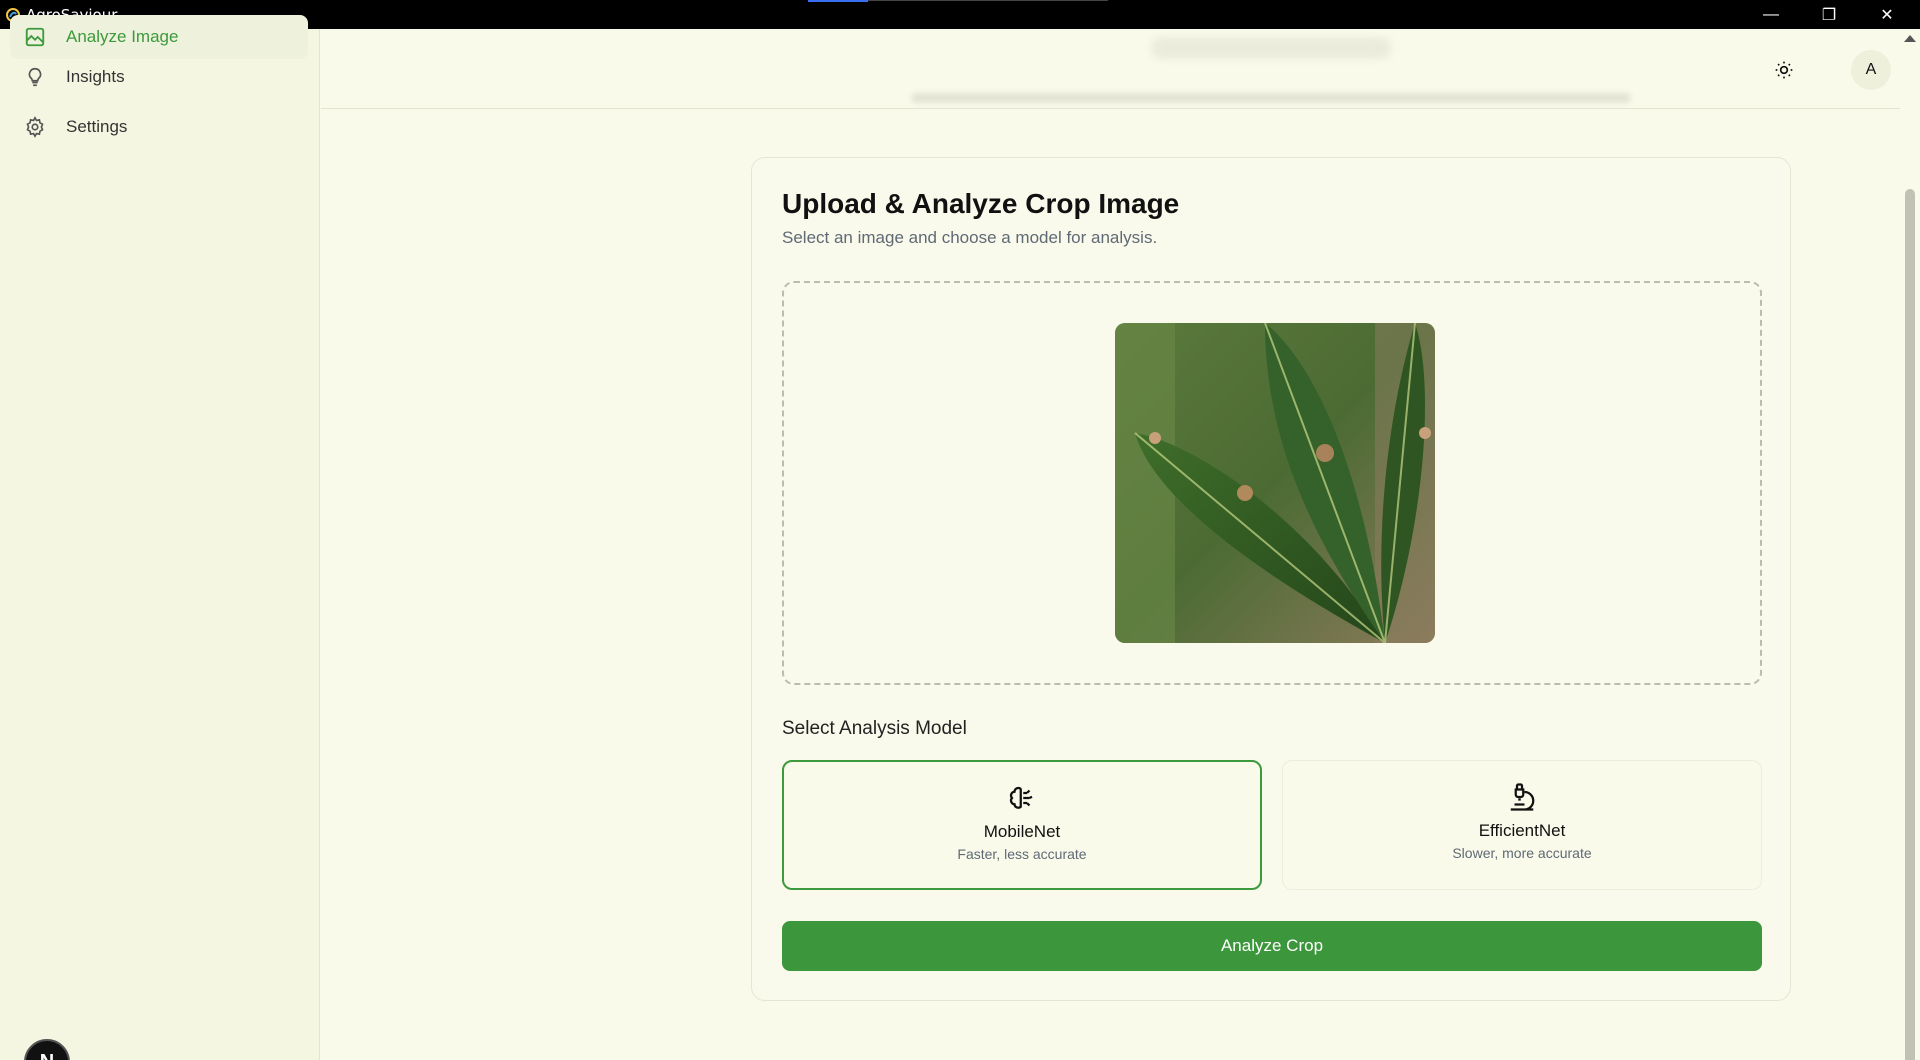  Describe the element at coordinates (122, 36) in the screenshot. I see `sidebar-item-label: Analyze Image` at that location.